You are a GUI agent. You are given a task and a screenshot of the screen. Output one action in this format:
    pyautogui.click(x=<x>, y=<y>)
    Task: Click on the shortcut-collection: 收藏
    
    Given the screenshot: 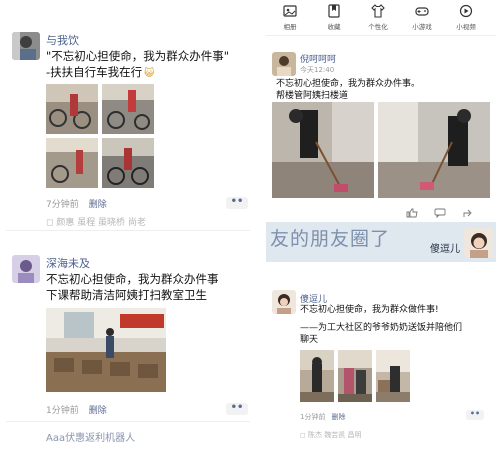 What is the action you would take?
    pyautogui.click(x=334, y=17)
    